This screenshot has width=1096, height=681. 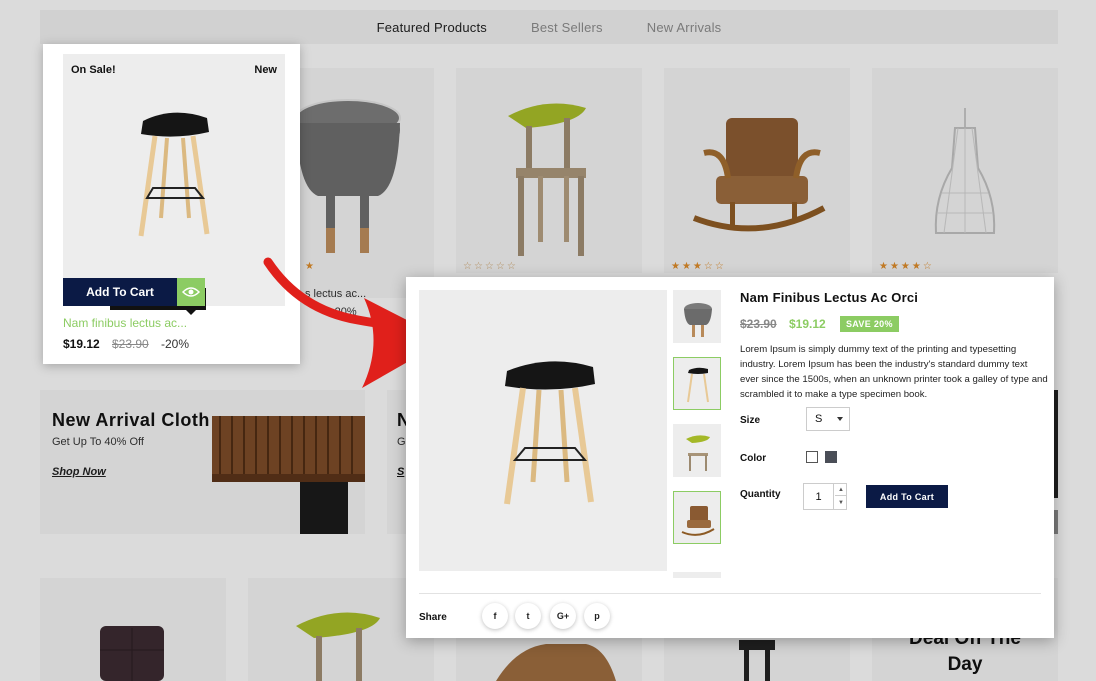 I want to click on modal-main-image, so click(x=543, y=430).